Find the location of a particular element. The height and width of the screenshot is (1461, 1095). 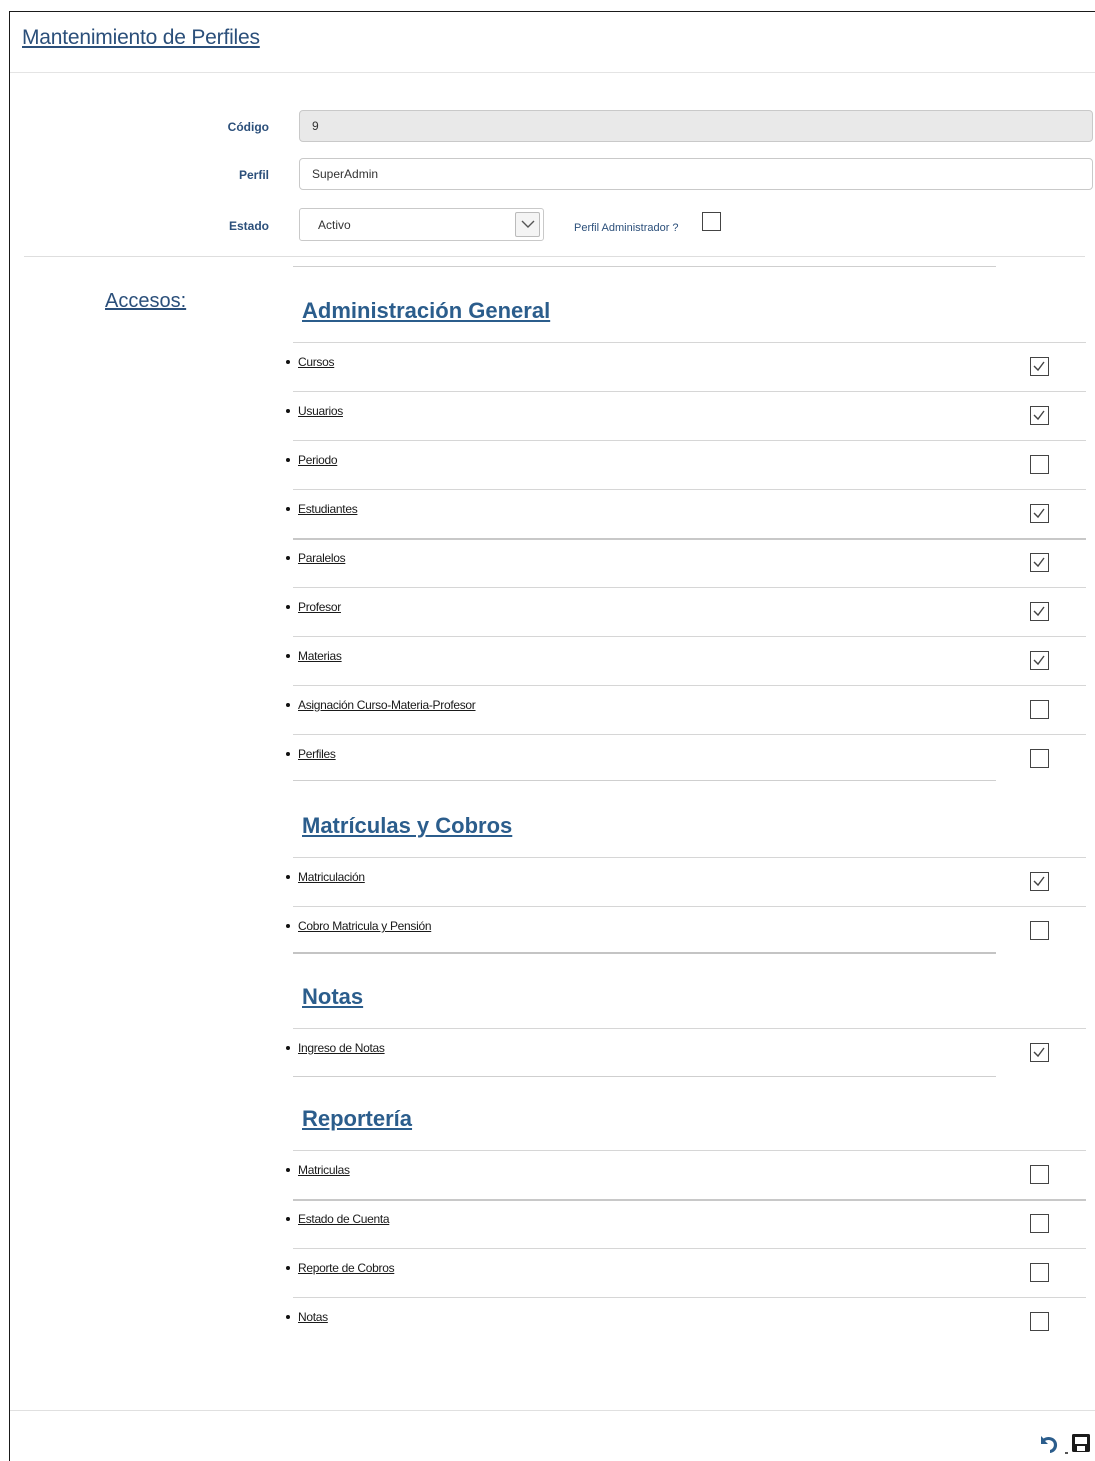

access-item: Profesor is located at coordinates (313, 607).